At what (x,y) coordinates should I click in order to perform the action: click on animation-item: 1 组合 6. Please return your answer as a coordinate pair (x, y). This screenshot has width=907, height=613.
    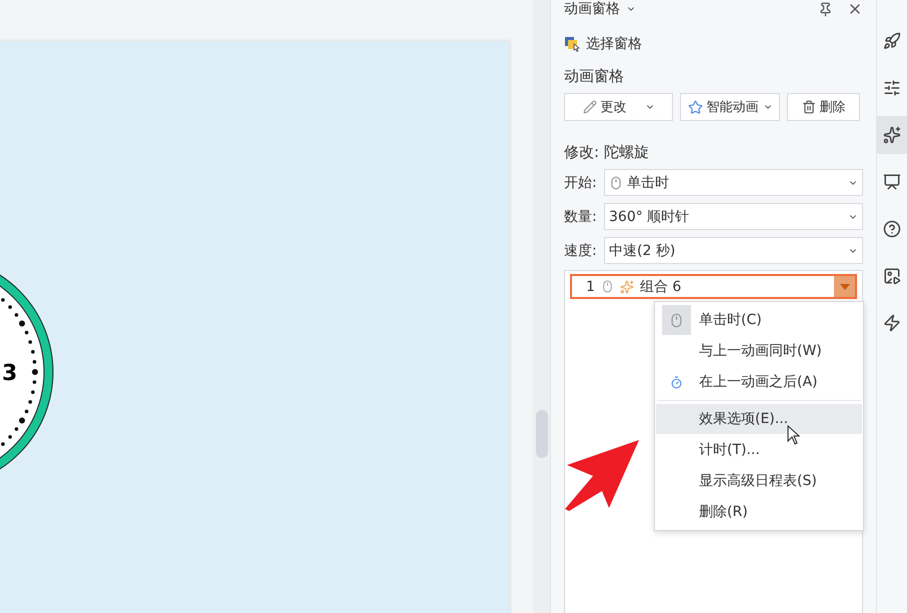
    Looking at the image, I should click on (713, 286).